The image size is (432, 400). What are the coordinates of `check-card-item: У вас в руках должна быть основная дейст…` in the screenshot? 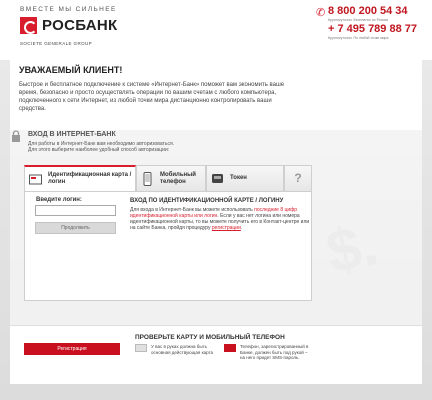 It's located at (176, 349).